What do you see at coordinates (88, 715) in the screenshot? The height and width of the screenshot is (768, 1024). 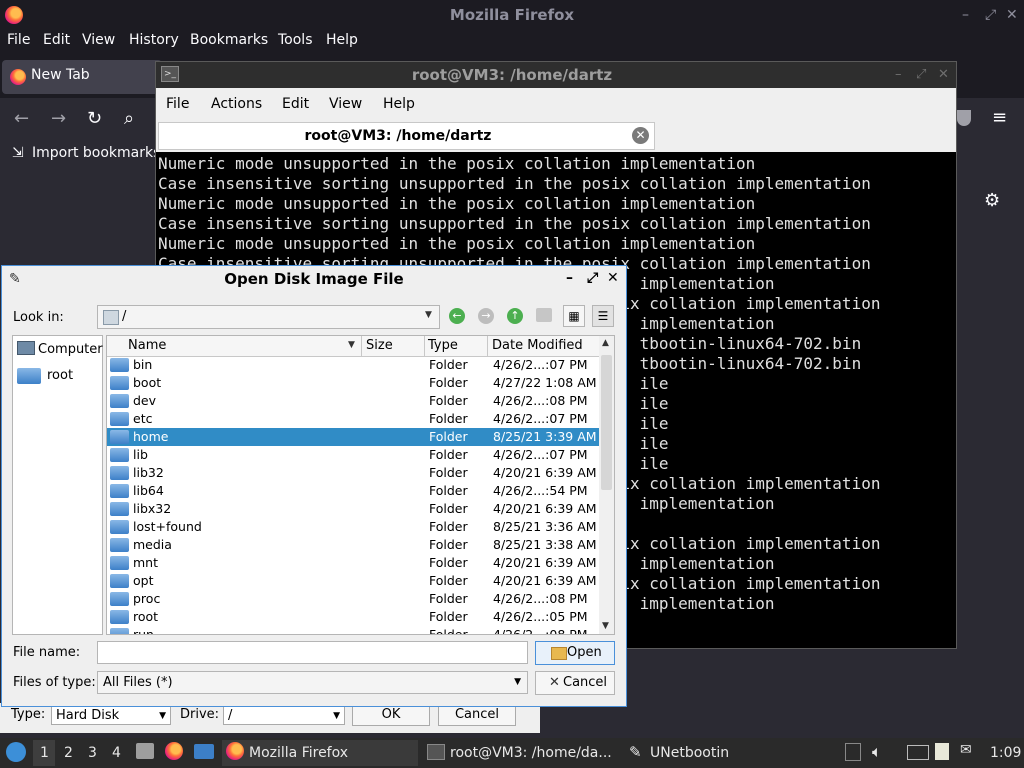 I see `type-combo-value: Hard Disk` at bounding box center [88, 715].